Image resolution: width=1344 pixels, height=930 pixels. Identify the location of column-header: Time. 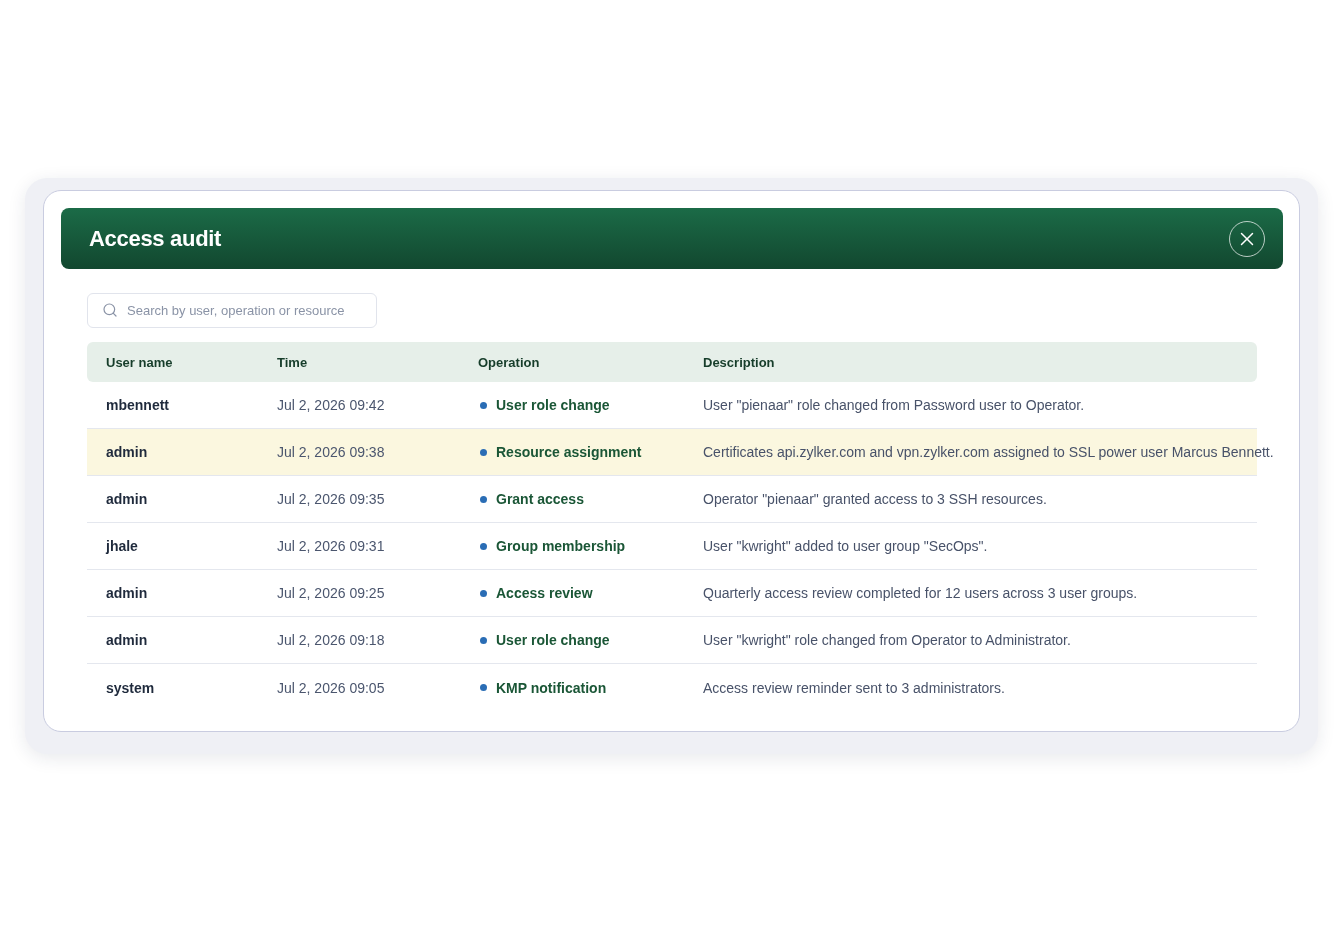
(292, 362).